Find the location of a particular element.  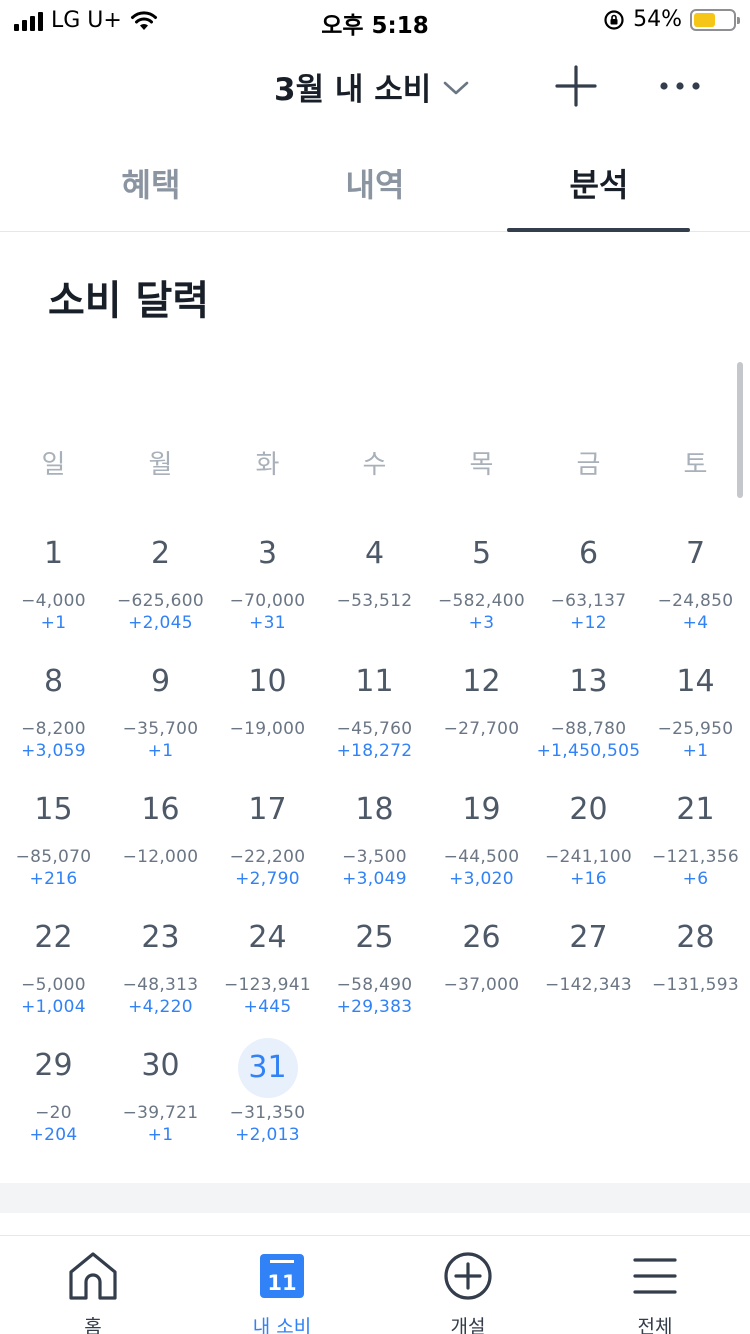

calendar-day: 13 −88,780 +1,450,505 is located at coordinates (588, 724).